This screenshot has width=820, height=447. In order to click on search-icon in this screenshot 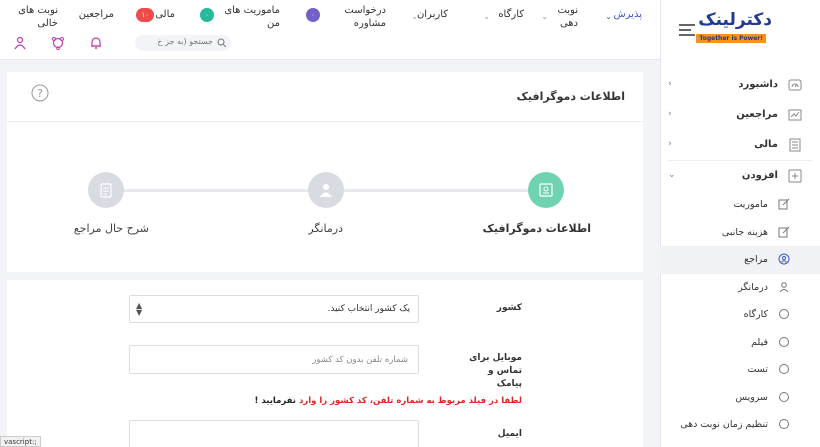, I will do `click(222, 43)`.